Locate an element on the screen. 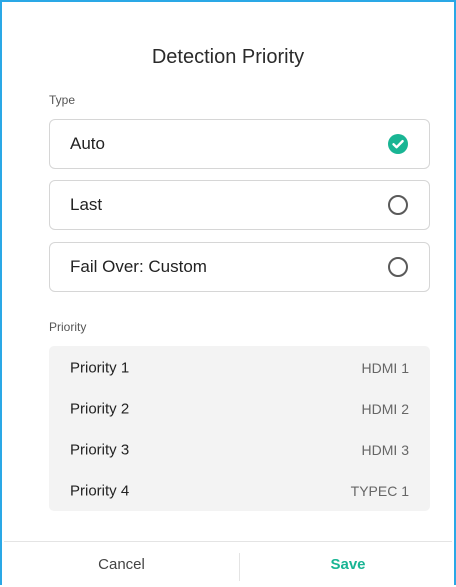  dialog-title: Detection Priority is located at coordinates (228, 57).